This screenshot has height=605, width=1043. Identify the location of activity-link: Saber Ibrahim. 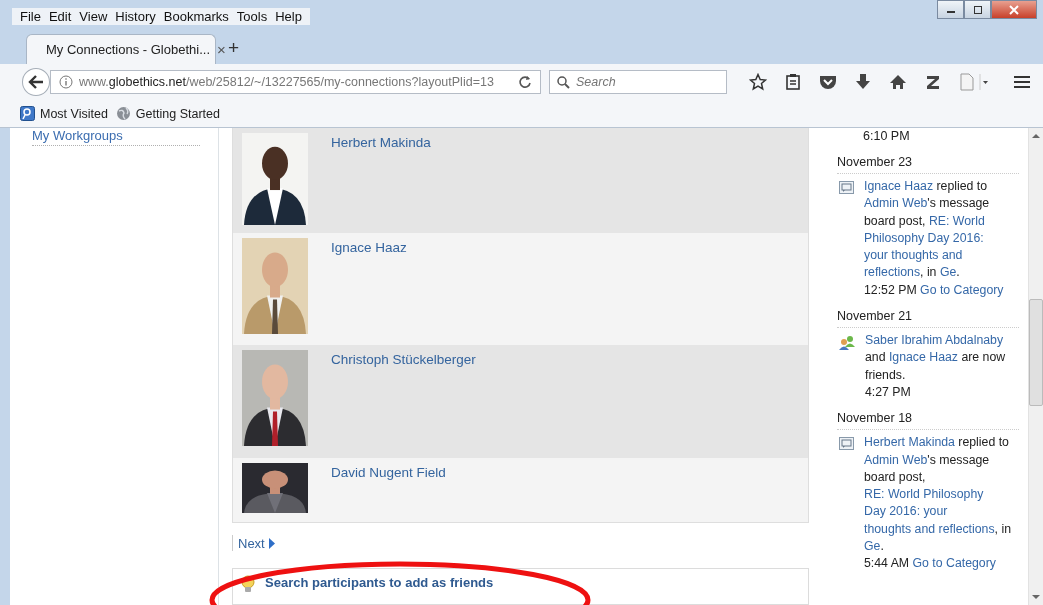
(904, 340).